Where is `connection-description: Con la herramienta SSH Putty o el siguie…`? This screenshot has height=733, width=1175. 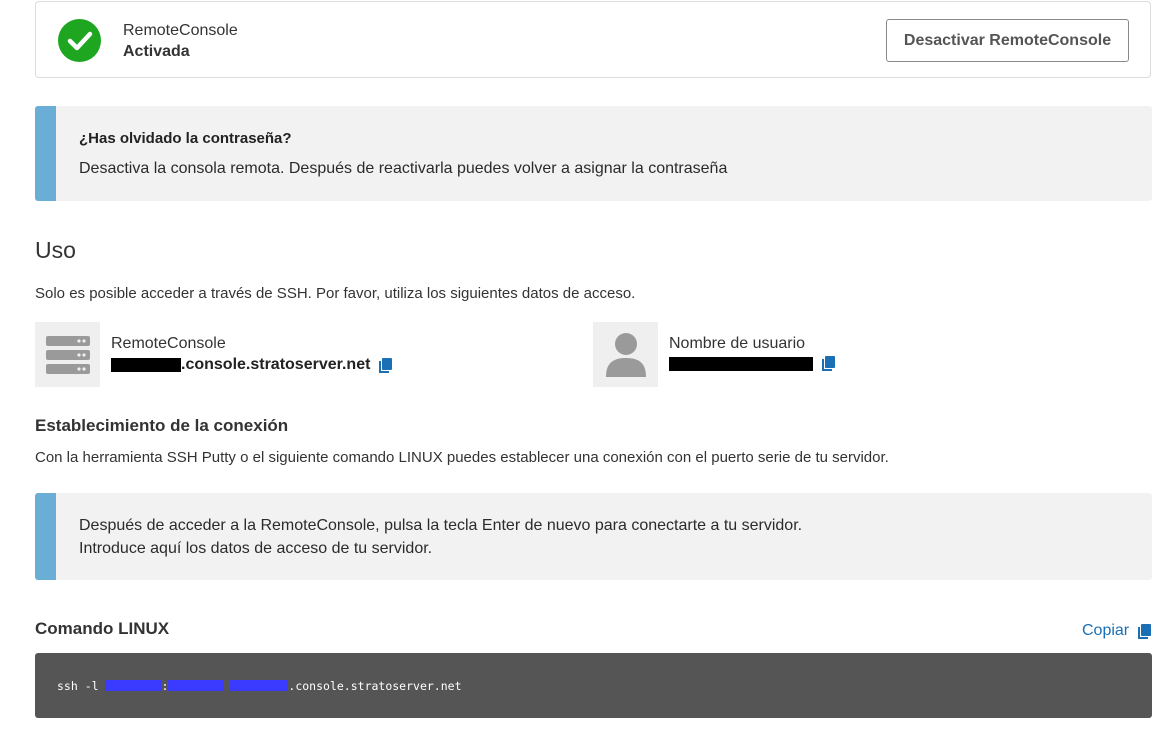
connection-description: Con la herramienta SSH Putty o el siguie… is located at coordinates (462, 457).